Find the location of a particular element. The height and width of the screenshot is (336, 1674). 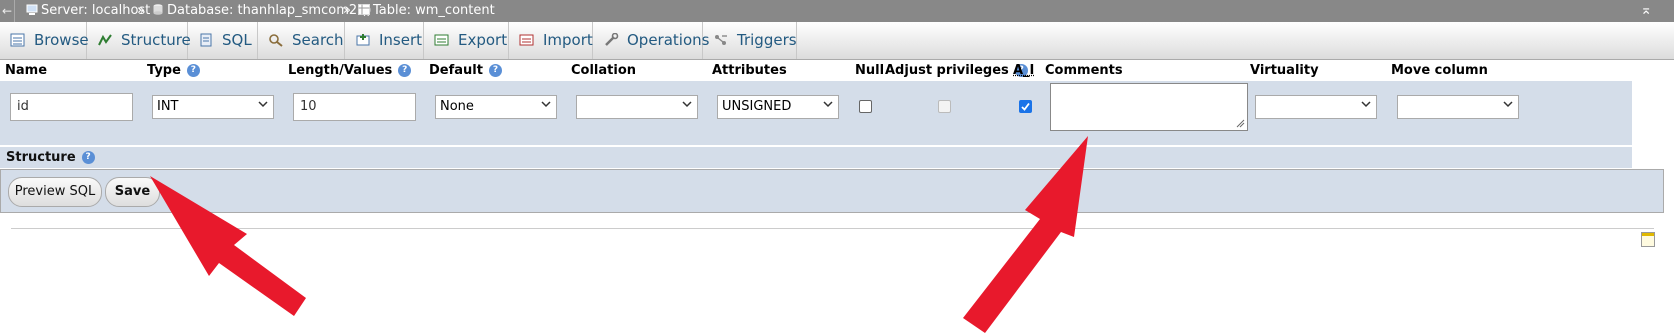

arrow-to-save-icon is located at coordinates (228, 246).